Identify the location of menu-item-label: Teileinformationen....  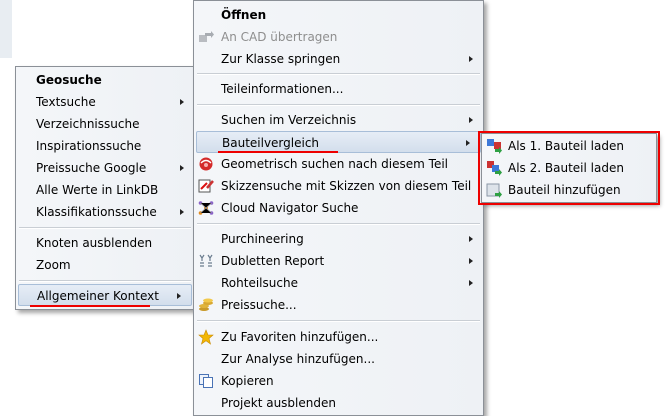
(282, 89).